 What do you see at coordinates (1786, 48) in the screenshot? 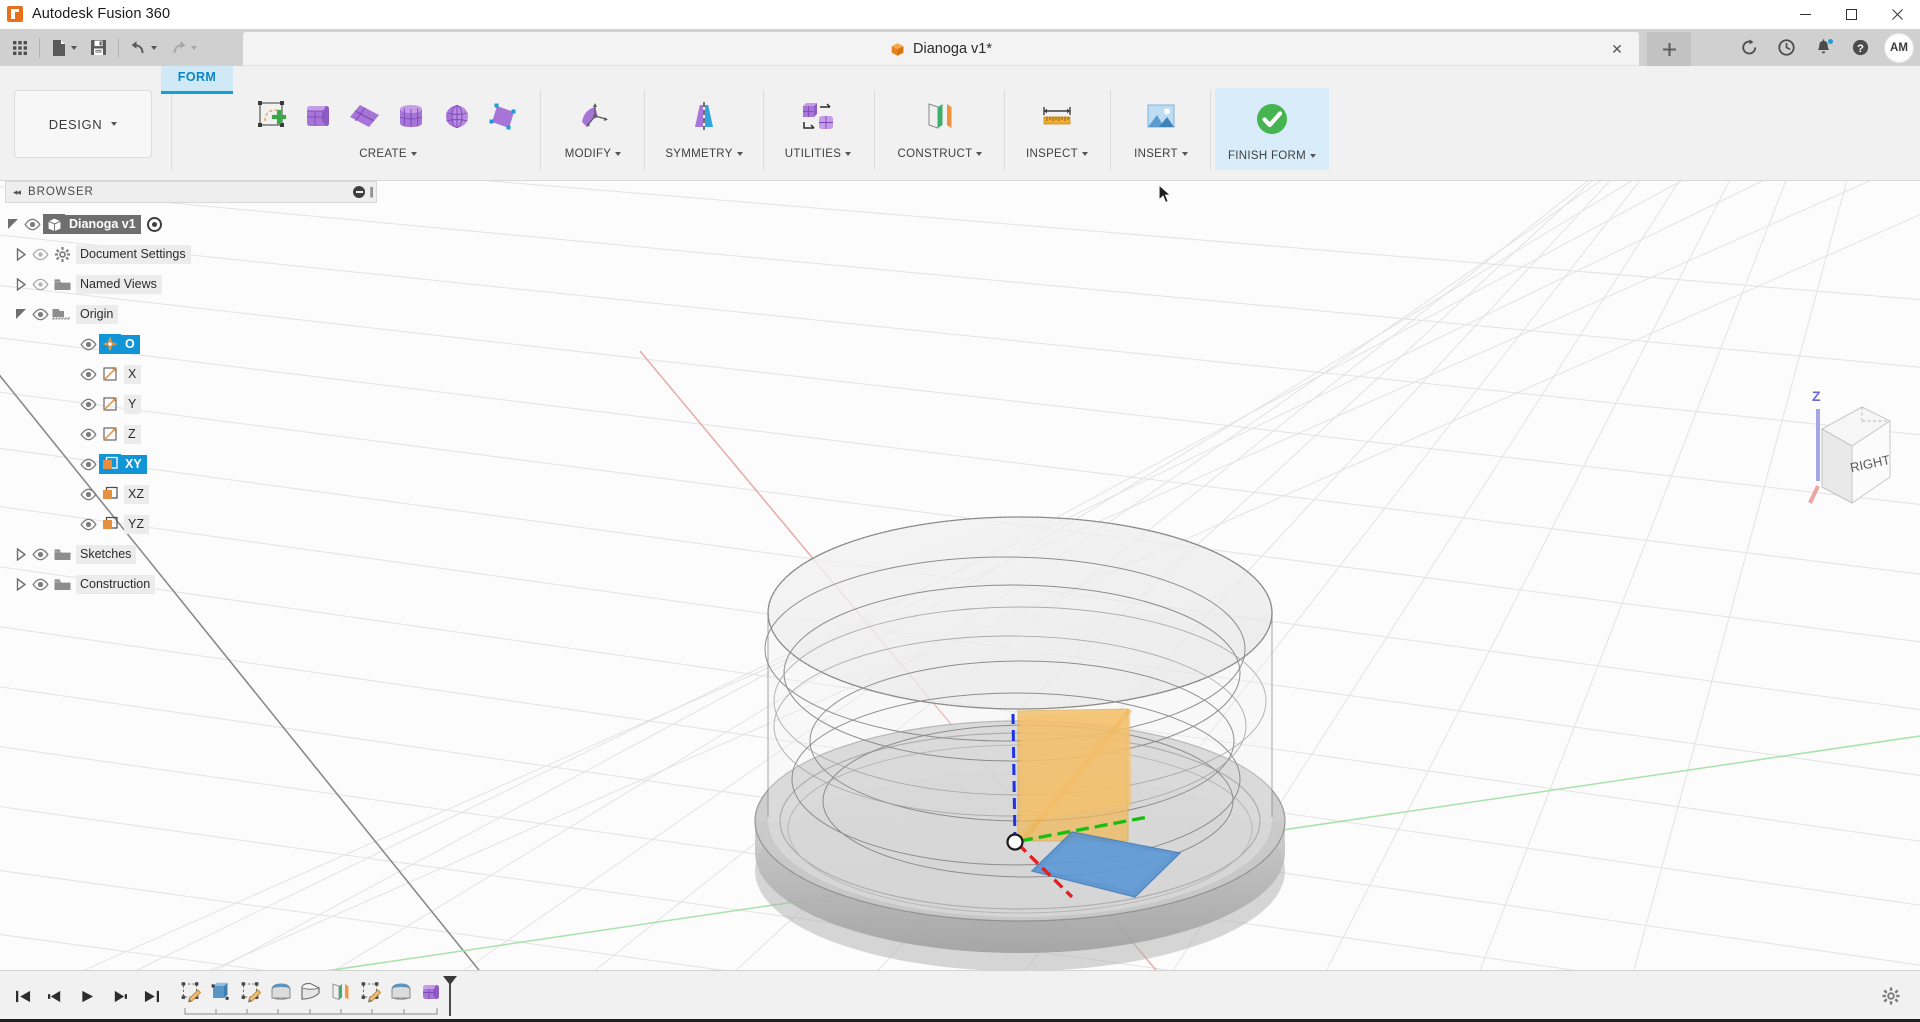
I see `version-history-button` at bounding box center [1786, 48].